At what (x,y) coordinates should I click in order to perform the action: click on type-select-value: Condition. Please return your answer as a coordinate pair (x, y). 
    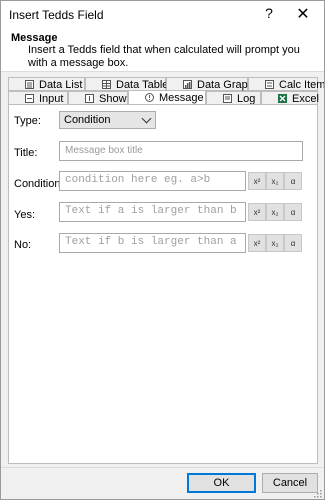
    Looking at the image, I should click on (87, 120).